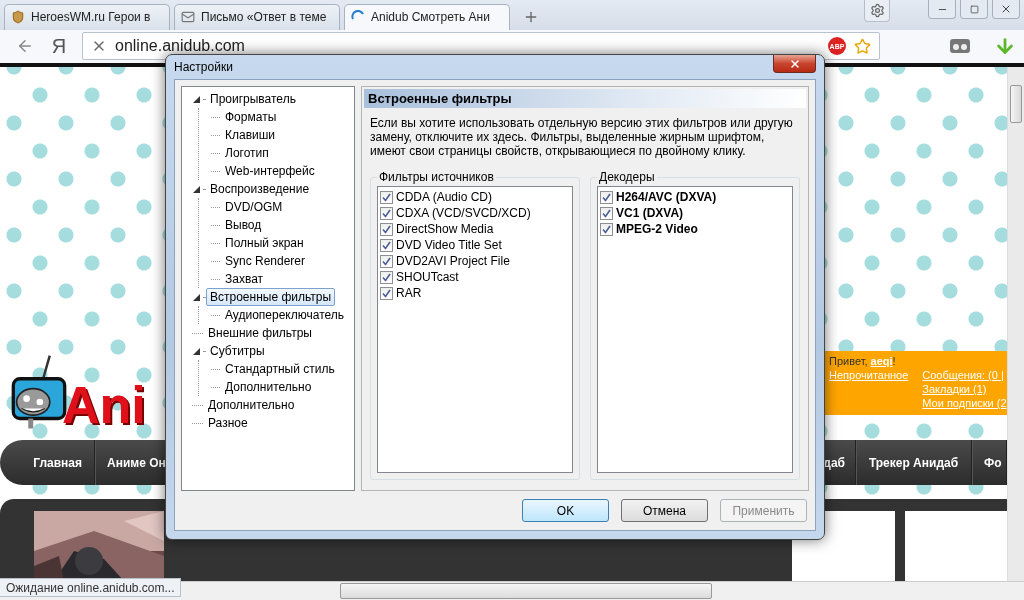 The image size is (1024, 600). Describe the element at coordinates (280, 369) in the screenshot. I see `tree-item: Стандартный стиль` at that location.